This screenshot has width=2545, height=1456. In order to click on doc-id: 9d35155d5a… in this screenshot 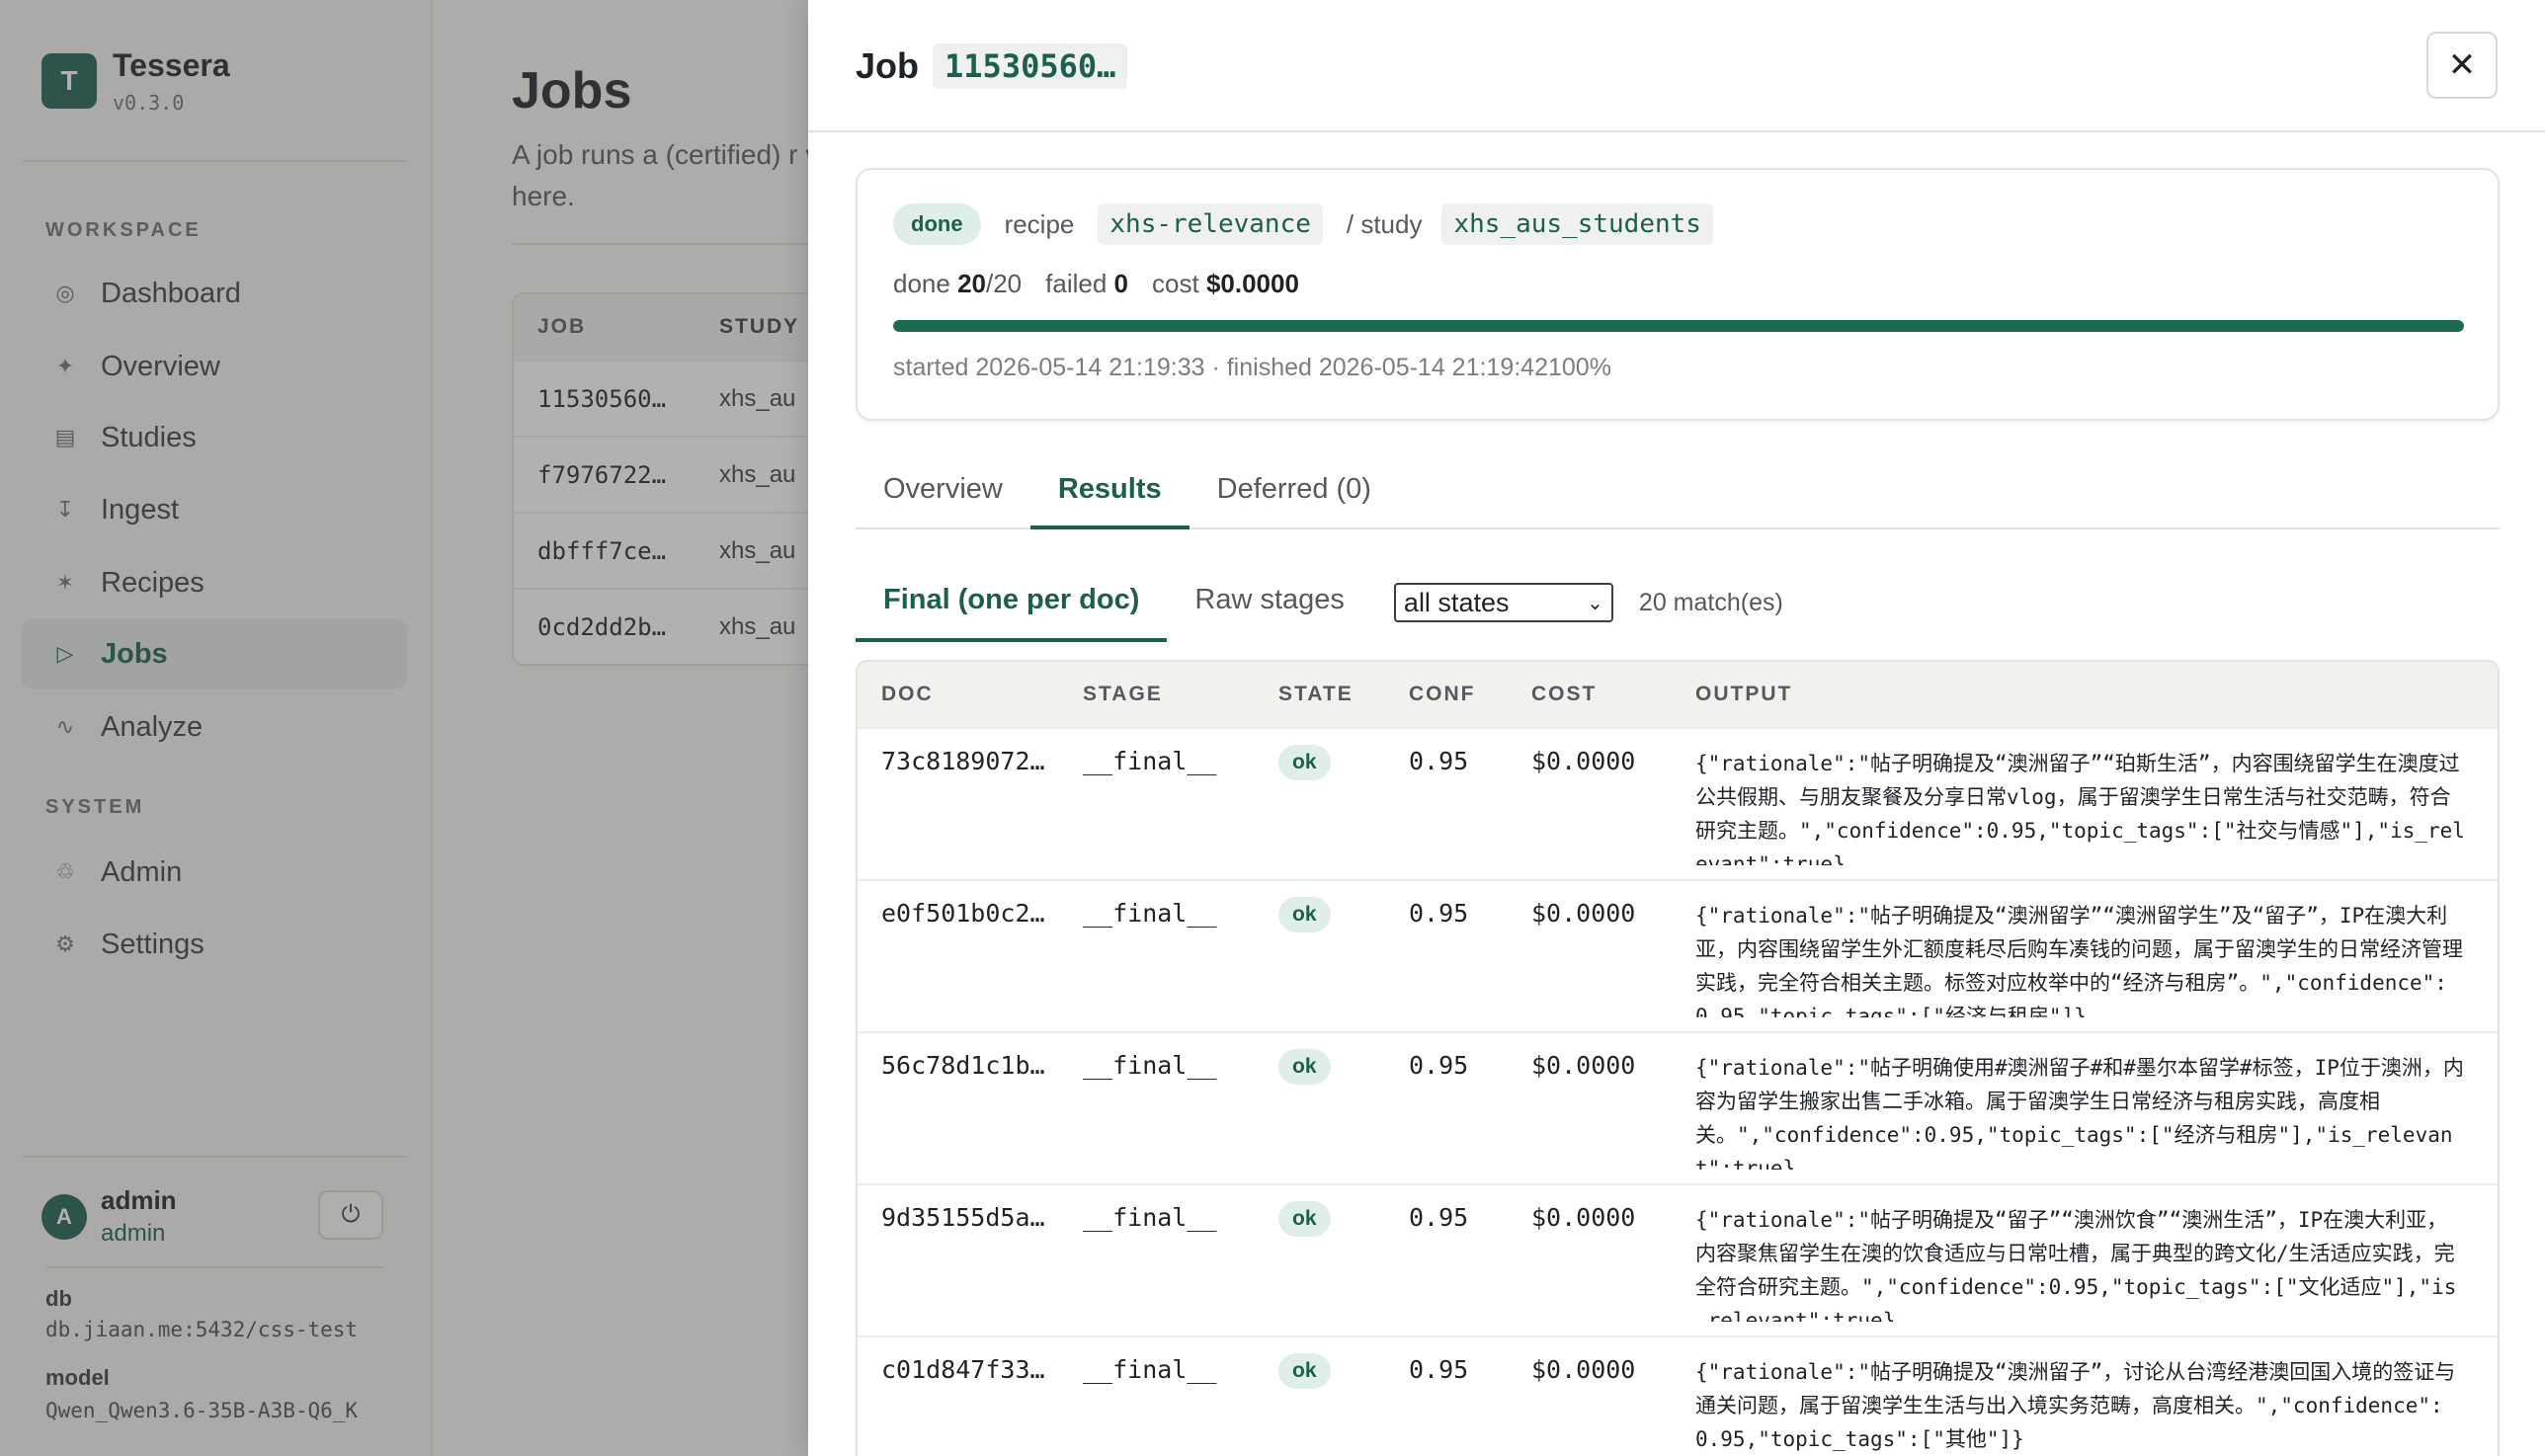, I will do `click(963, 1217)`.